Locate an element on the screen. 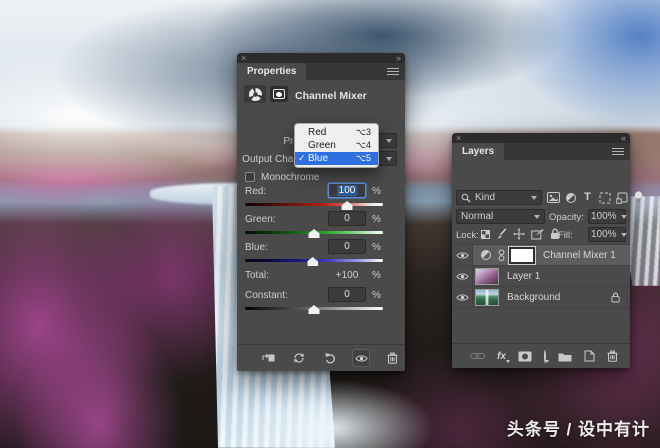  layer-lock-badge-icon is located at coordinates (615, 297).